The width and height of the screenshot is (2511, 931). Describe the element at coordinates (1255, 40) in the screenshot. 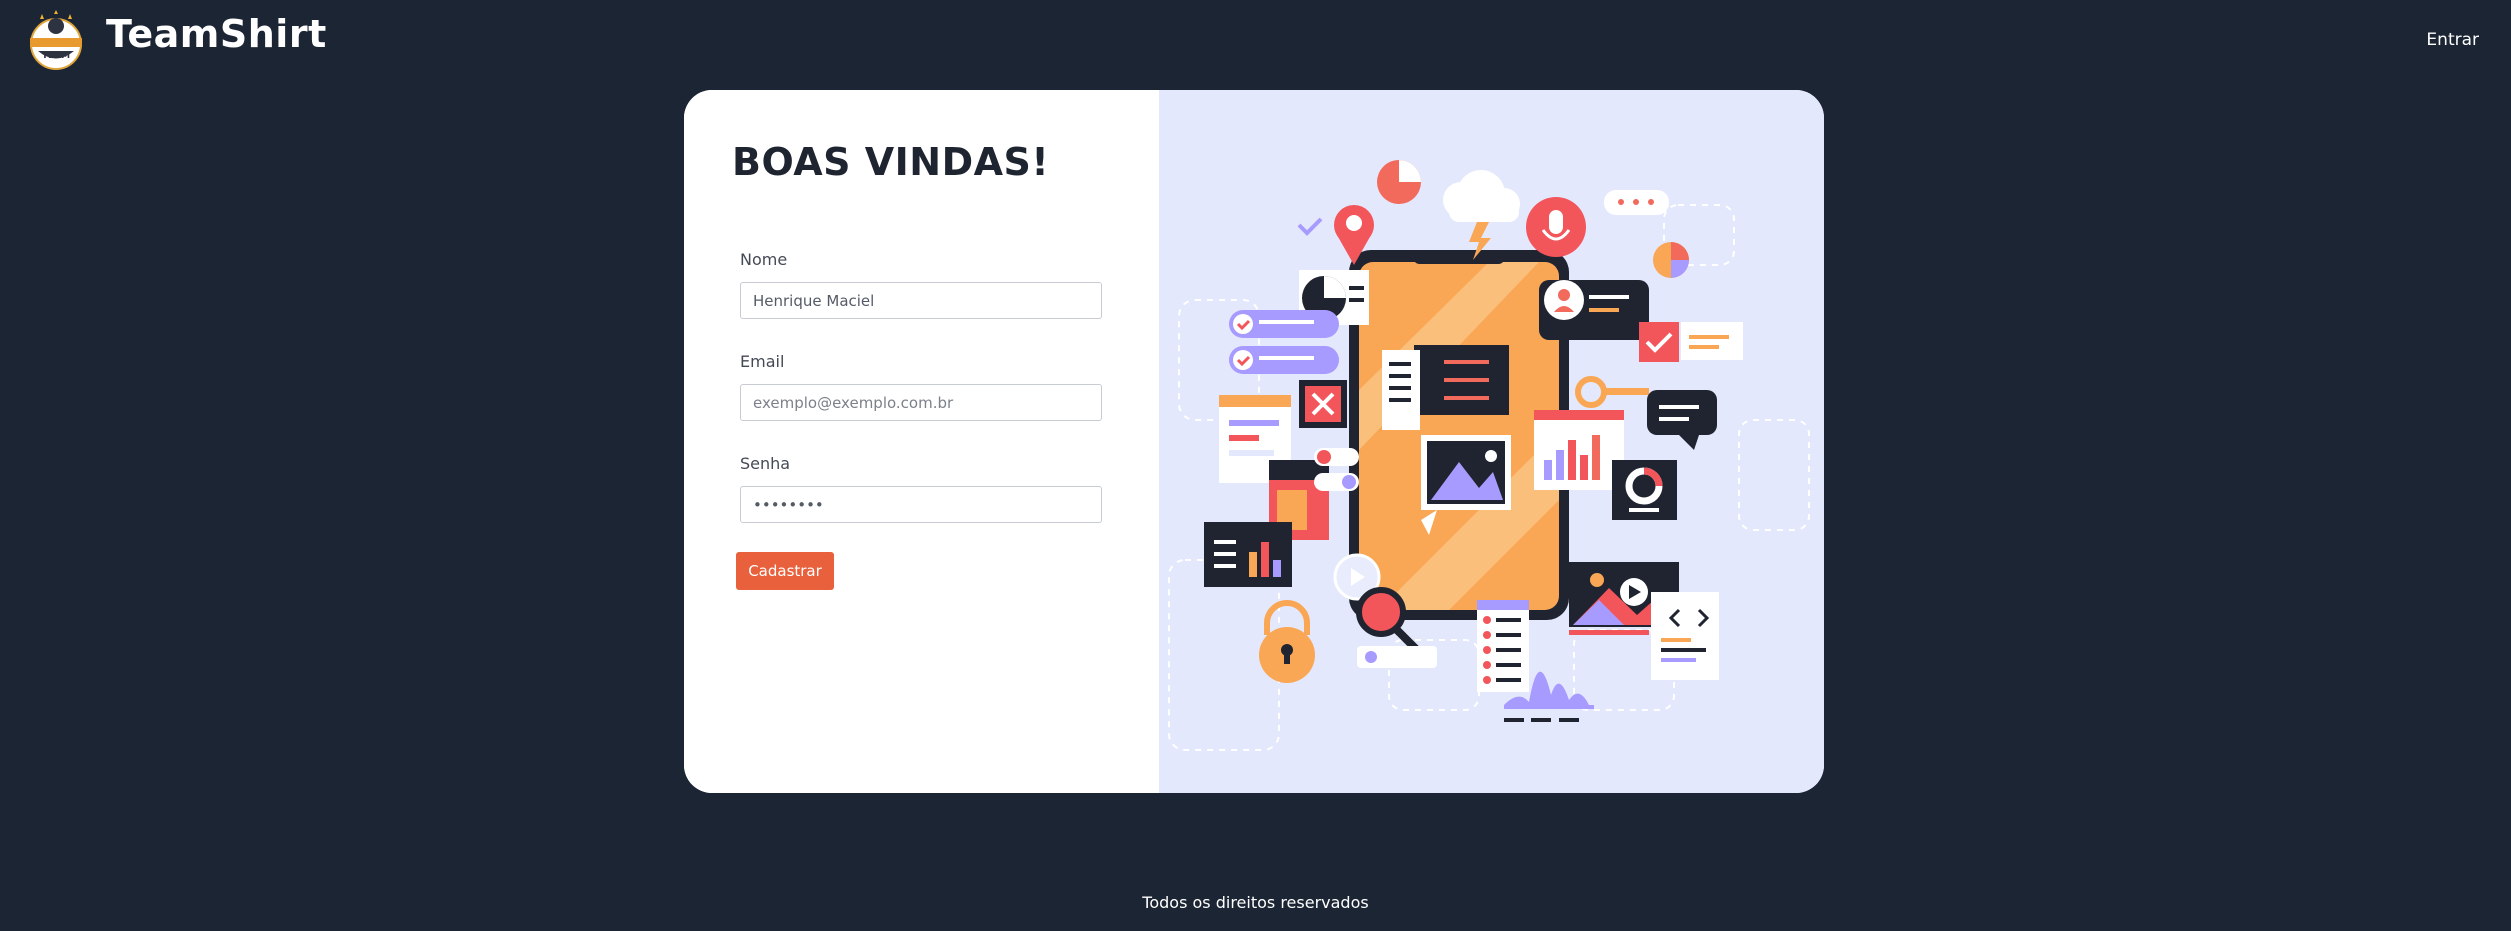

I see `top-navbar: TEAM TeamShirt Entrar` at that location.